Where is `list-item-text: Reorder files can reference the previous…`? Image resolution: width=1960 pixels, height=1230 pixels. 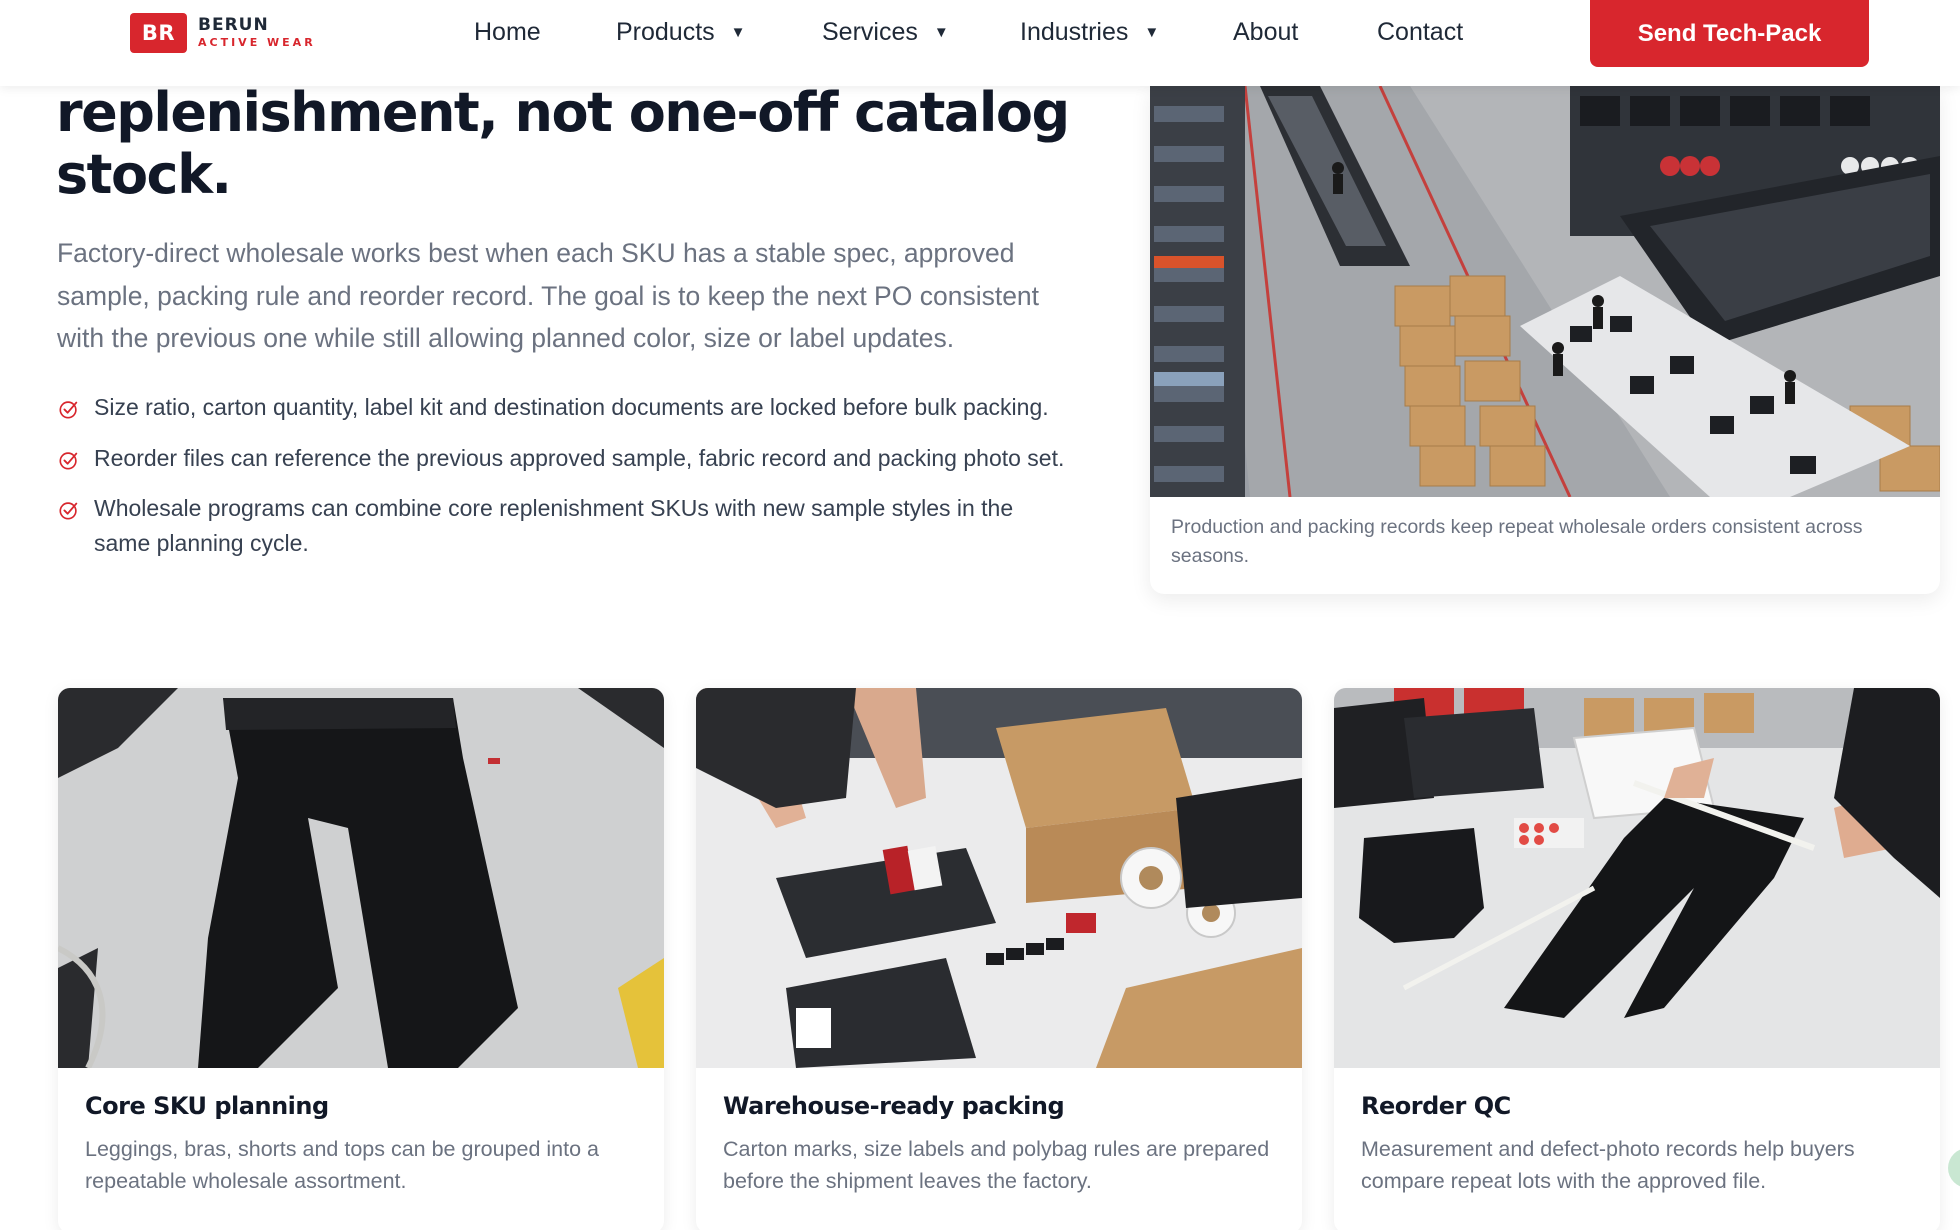
list-item-text: Reorder files can reference the previous… is located at coordinates (579, 457).